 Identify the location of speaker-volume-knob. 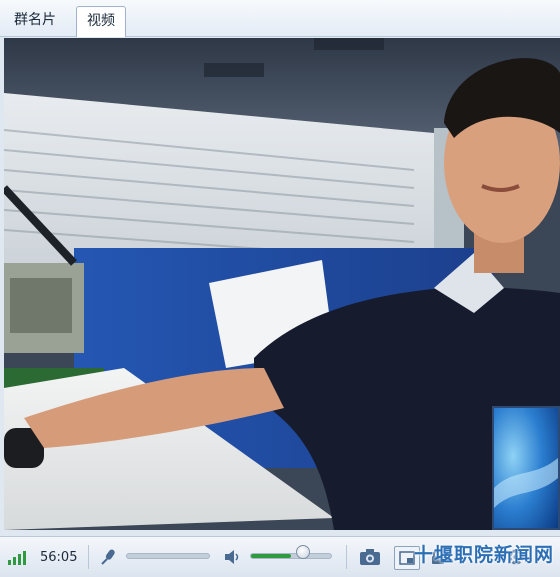
(303, 552).